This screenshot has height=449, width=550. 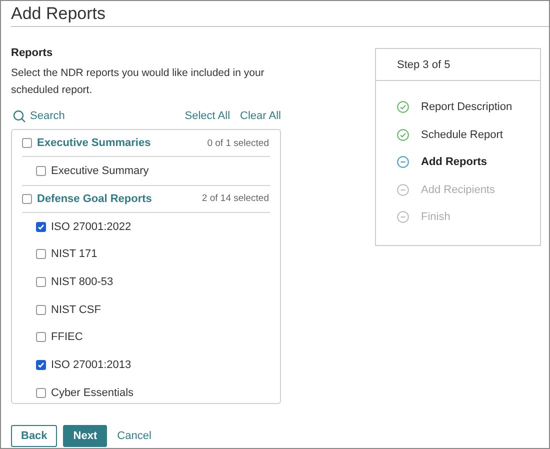 What do you see at coordinates (39, 116) in the screenshot?
I see `search-link: Search` at bounding box center [39, 116].